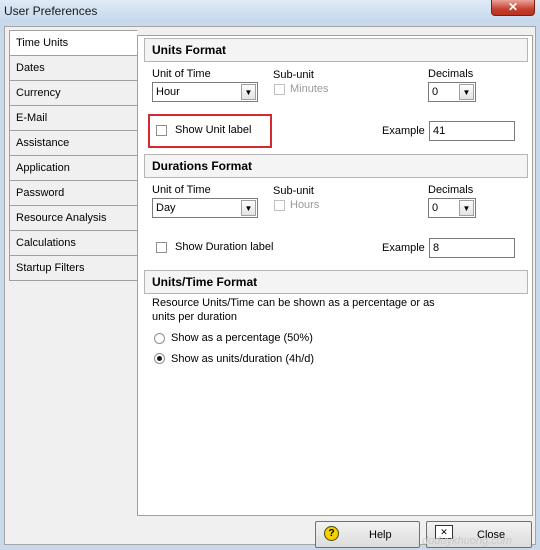 This screenshot has width=540, height=550. Describe the element at coordinates (242, 338) in the screenshot. I see `show-percentage-label: Show as a percentage (50%)` at that location.